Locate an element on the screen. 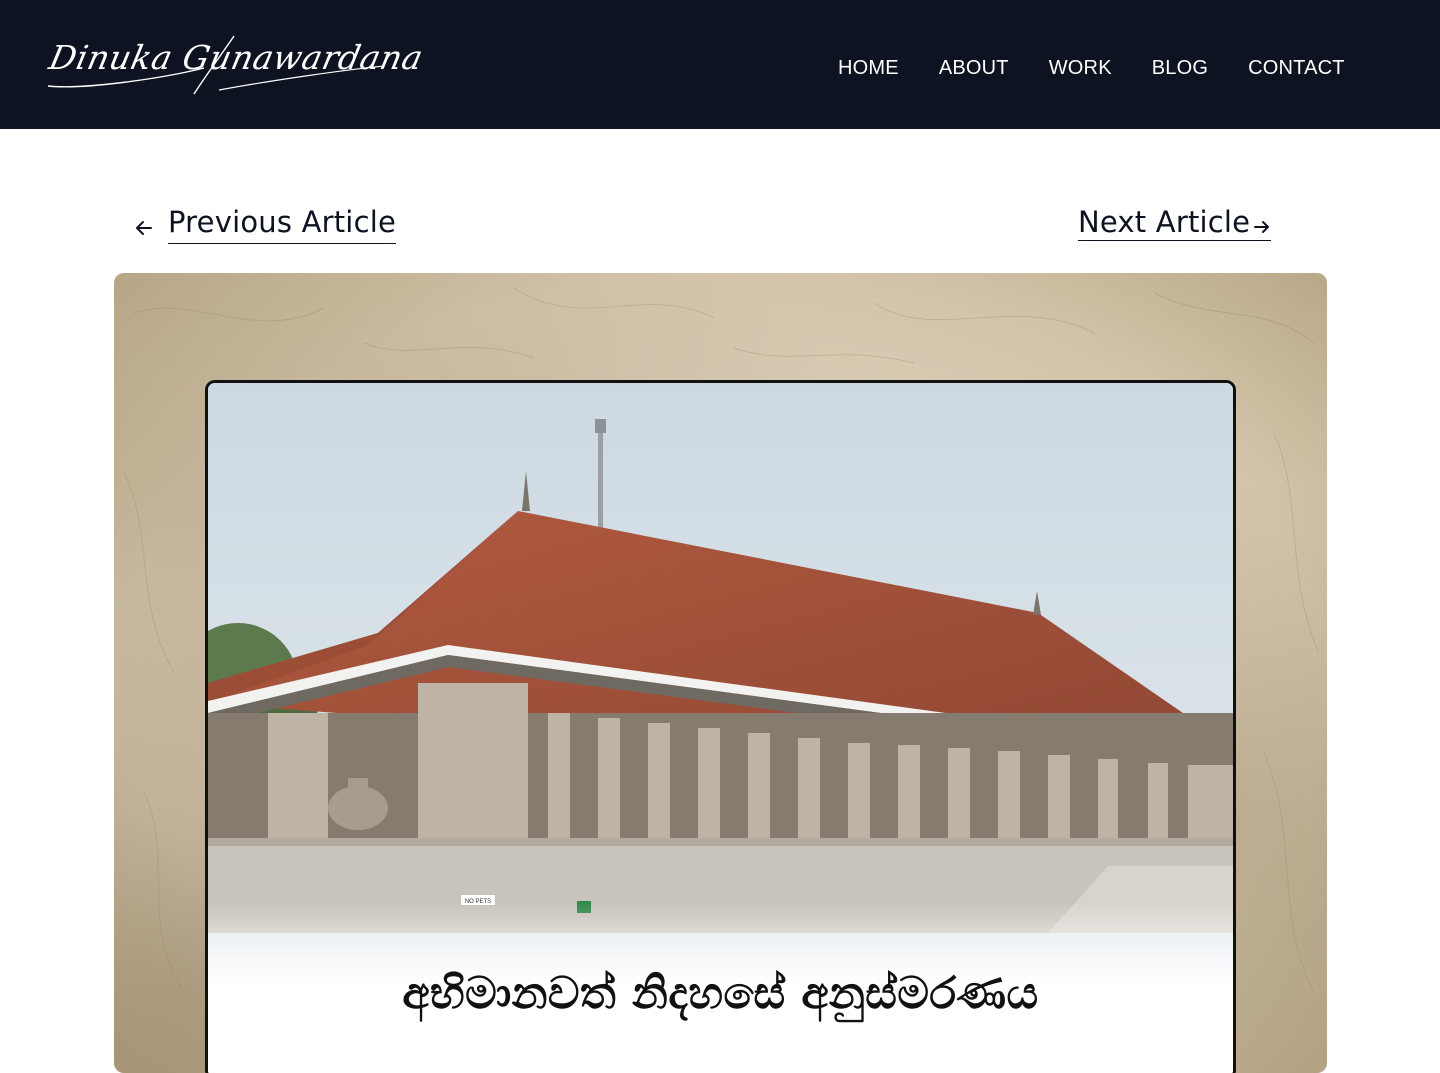  nav-work: WORK is located at coordinates (1080, 68).